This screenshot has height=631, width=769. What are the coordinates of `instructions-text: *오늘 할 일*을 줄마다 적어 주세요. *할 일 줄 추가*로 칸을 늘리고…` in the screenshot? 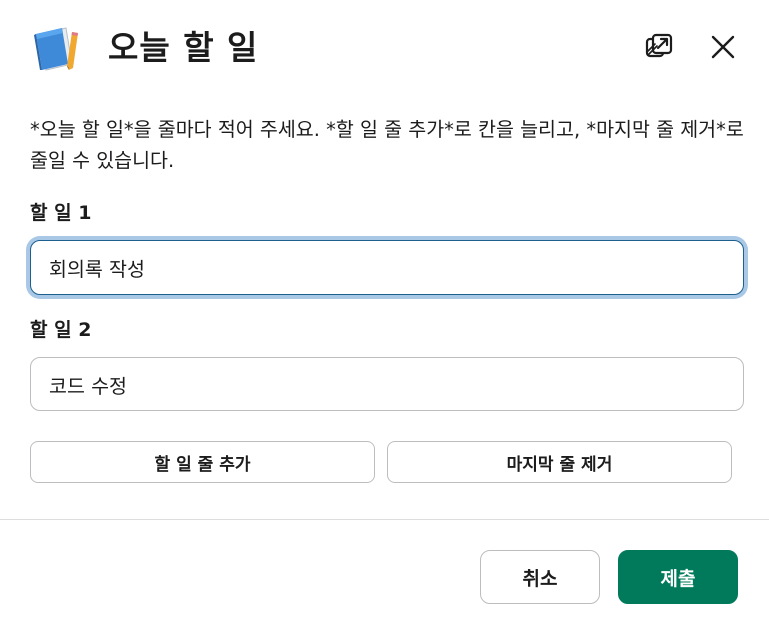 It's located at (387, 145).